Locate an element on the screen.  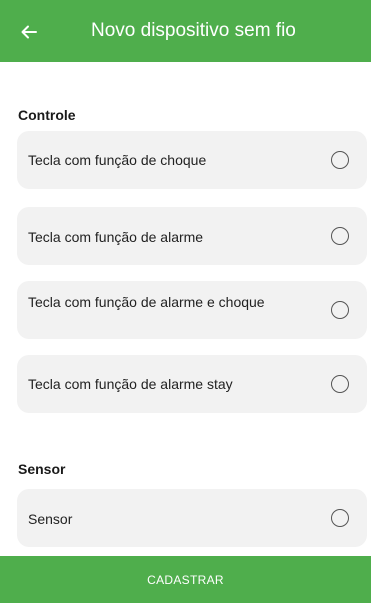
option-label: Sensor is located at coordinates (50, 519).